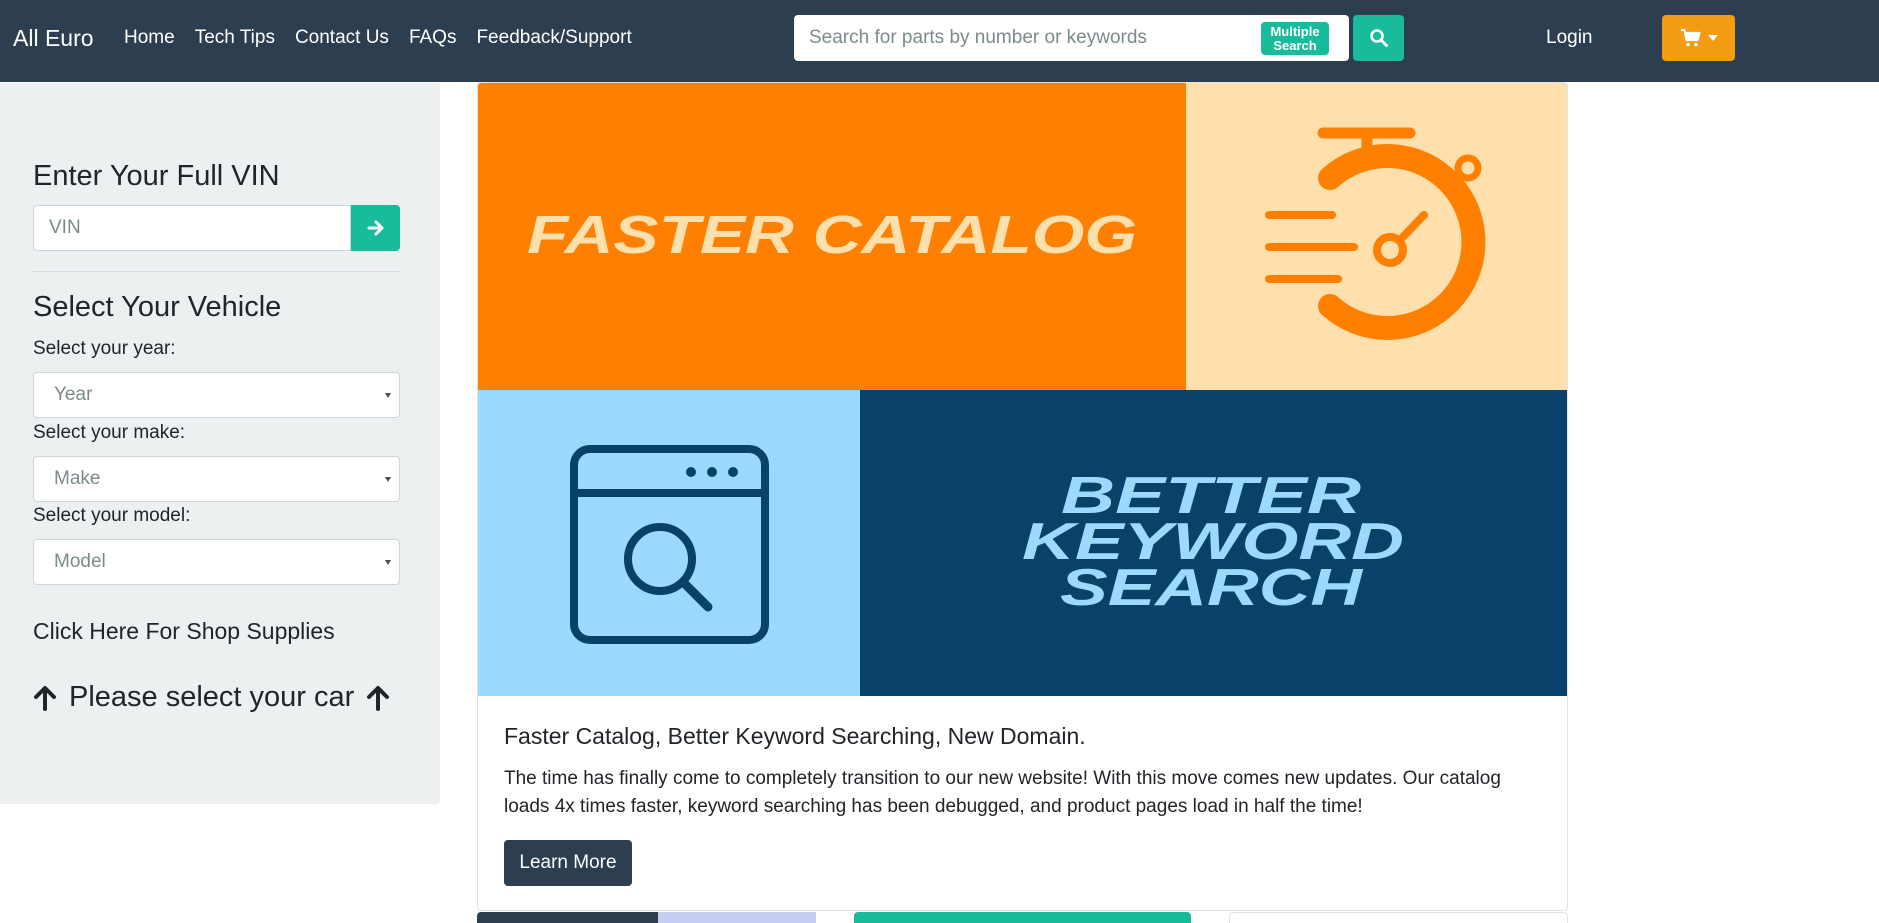 The height and width of the screenshot is (923, 1879). Describe the element at coordinates (80, 561) in the screenshot. I see `model-select-value: Model` at that location.